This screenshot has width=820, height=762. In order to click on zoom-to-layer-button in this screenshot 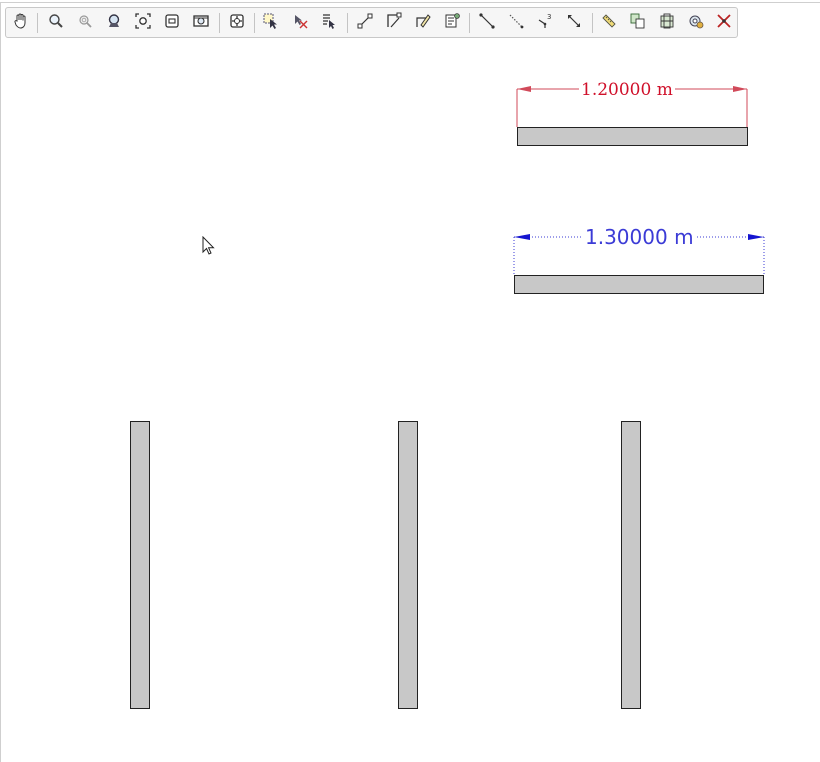, I will do `click(143, 23)`.